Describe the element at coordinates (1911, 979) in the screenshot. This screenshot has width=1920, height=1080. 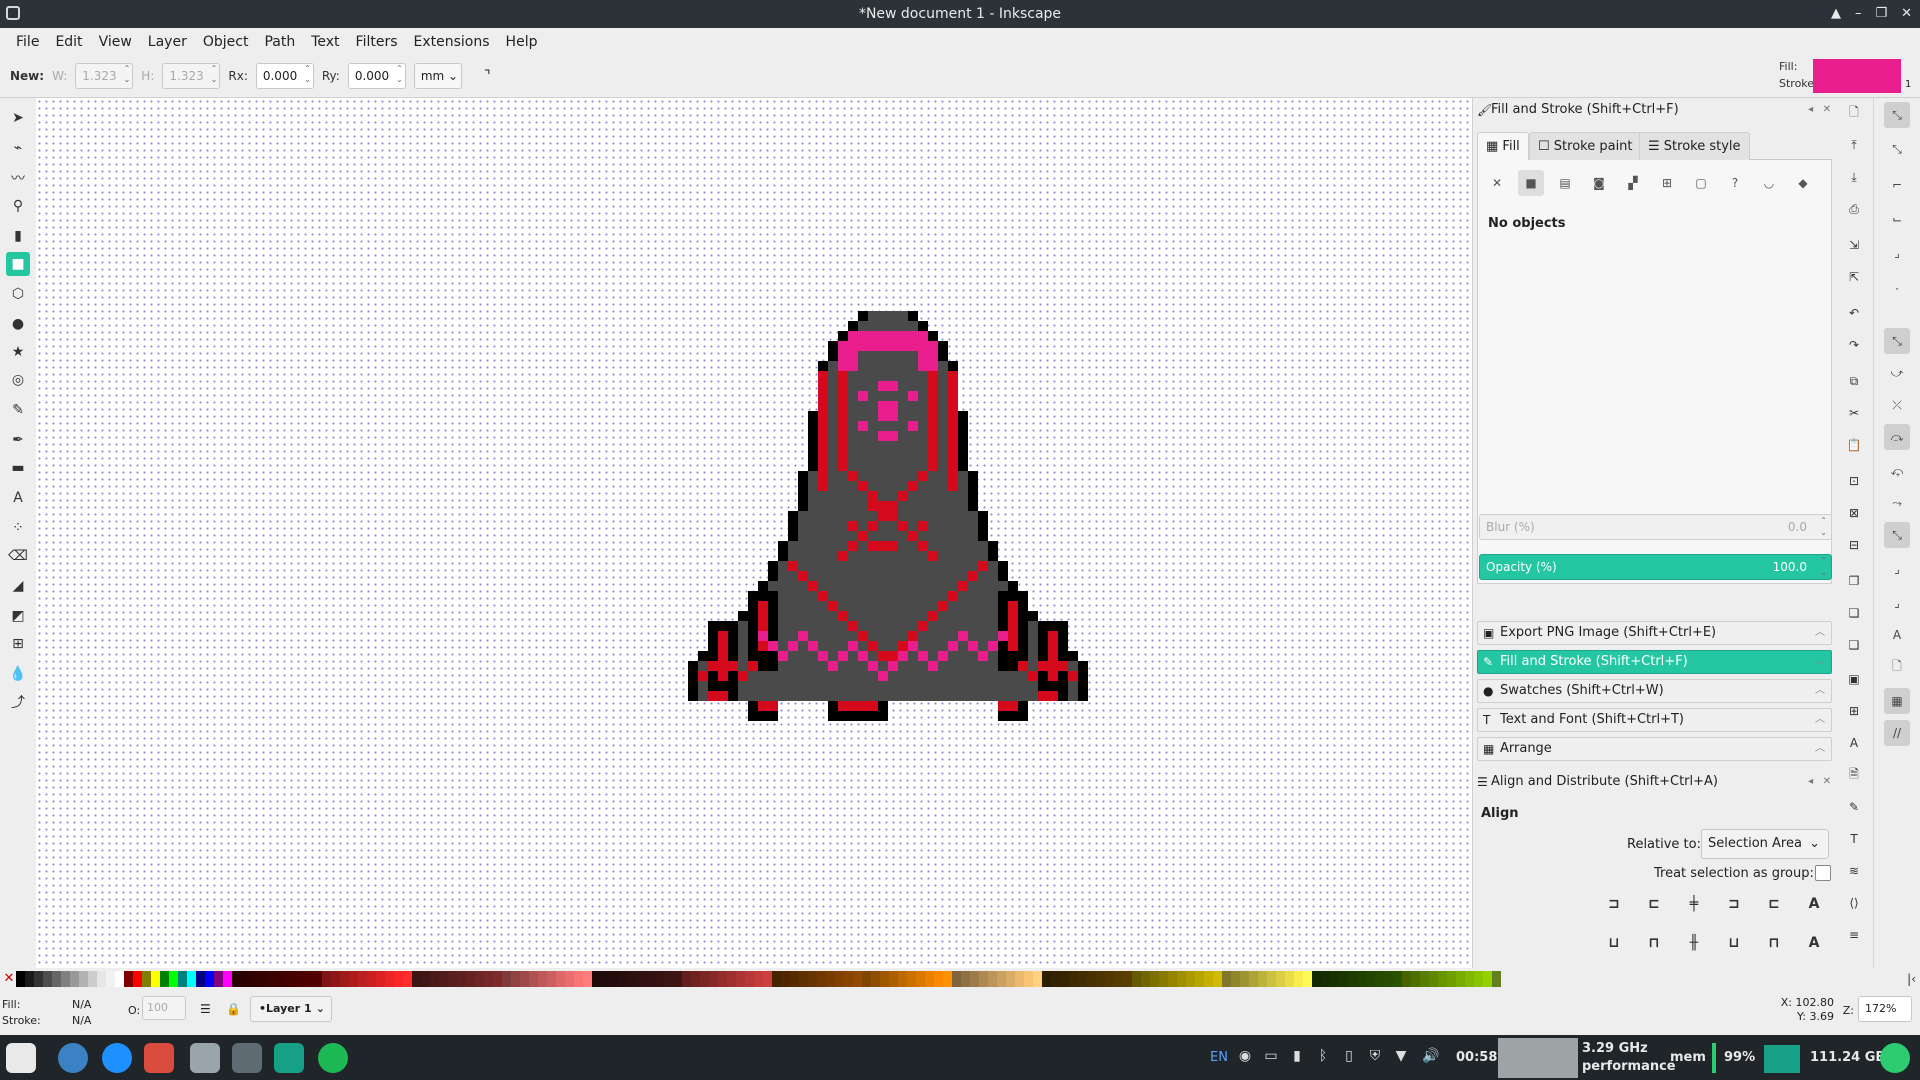
I see `palette-scroll-icon: |‹` at that location.